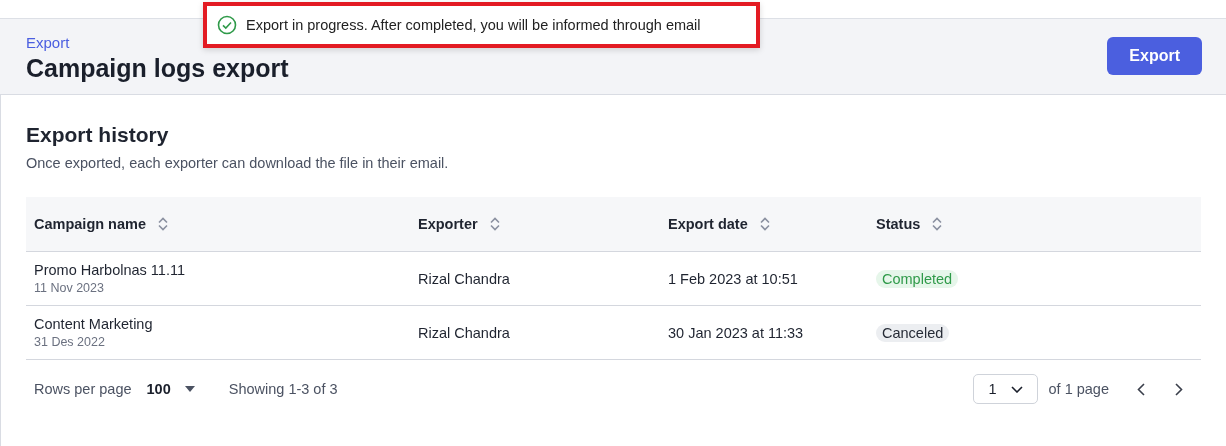  I want to click on export-date: 30 Jan 2023 at 11:33, so click(736, 332).